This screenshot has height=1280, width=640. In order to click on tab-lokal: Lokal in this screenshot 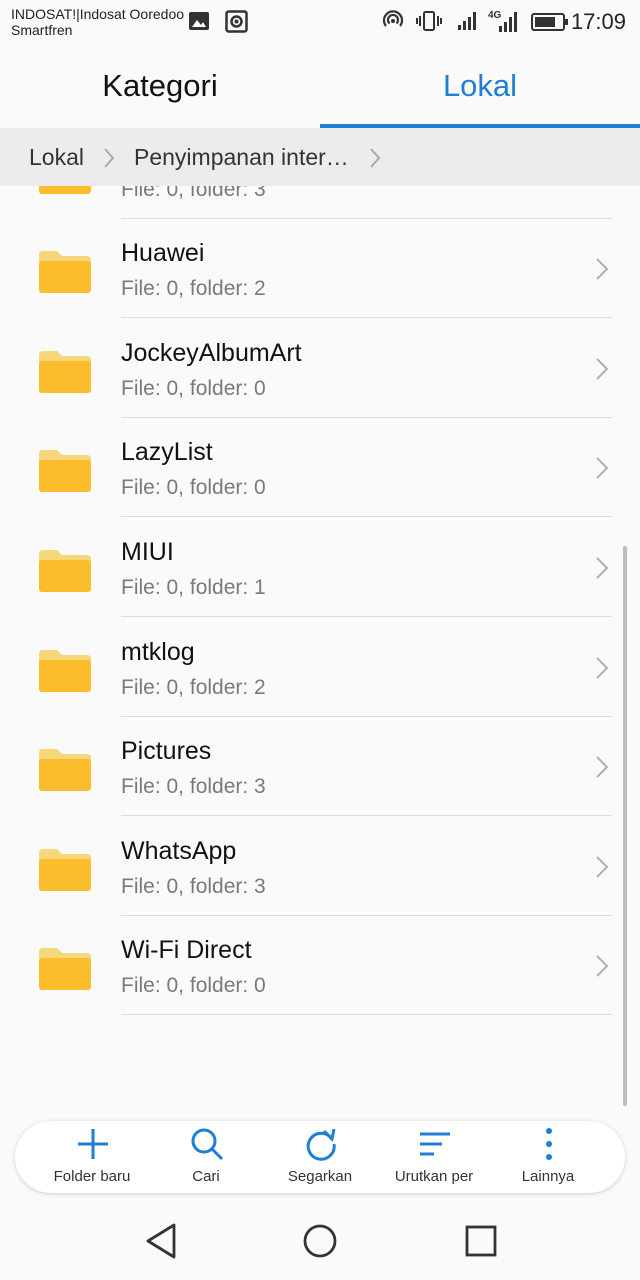, I will do `click(480, 86)`.